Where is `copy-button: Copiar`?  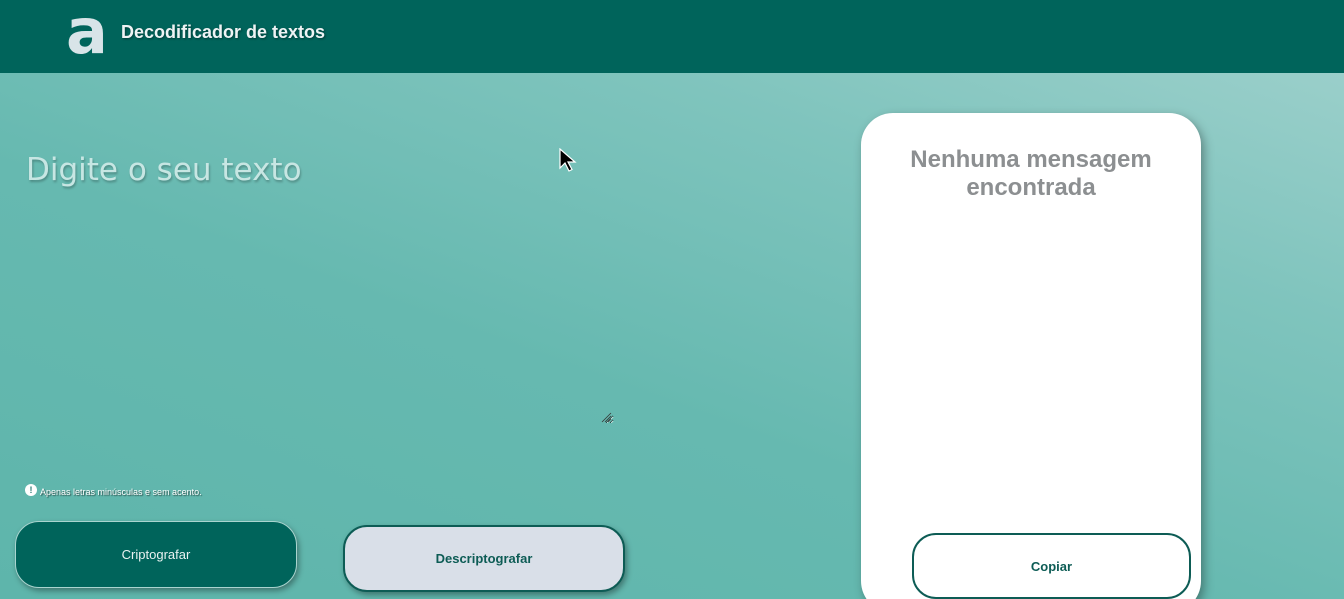
copy-button: Copiar is located at coordinates (1051, 566).